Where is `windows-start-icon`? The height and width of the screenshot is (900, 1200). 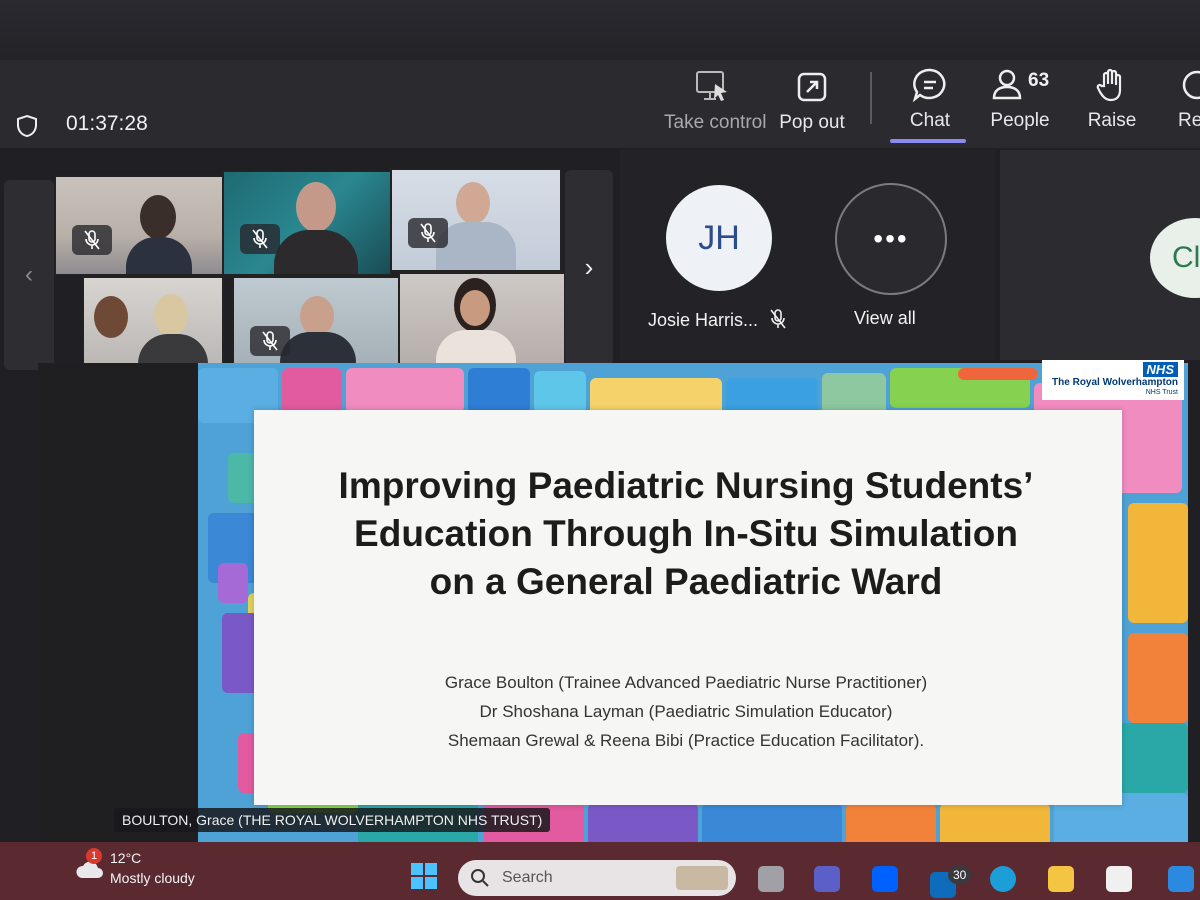 windows-start-icon is located at coordinates (424, 876).